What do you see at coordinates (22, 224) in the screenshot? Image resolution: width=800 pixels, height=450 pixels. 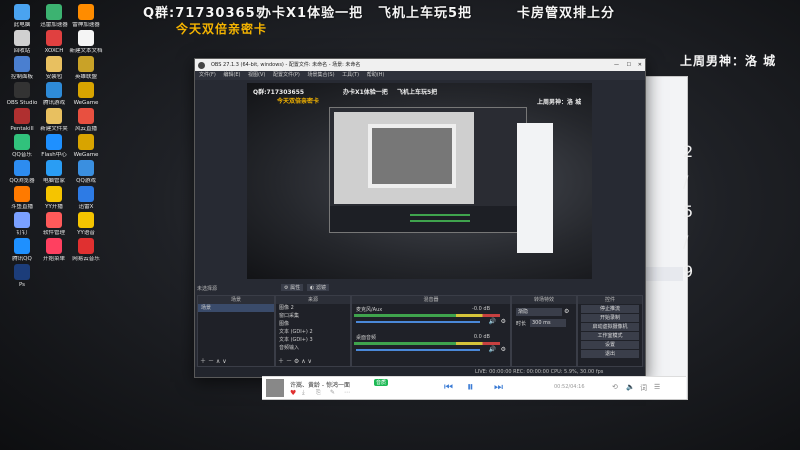 I see `desktop-icon: 钉钉` at bounding box center [22, 224].